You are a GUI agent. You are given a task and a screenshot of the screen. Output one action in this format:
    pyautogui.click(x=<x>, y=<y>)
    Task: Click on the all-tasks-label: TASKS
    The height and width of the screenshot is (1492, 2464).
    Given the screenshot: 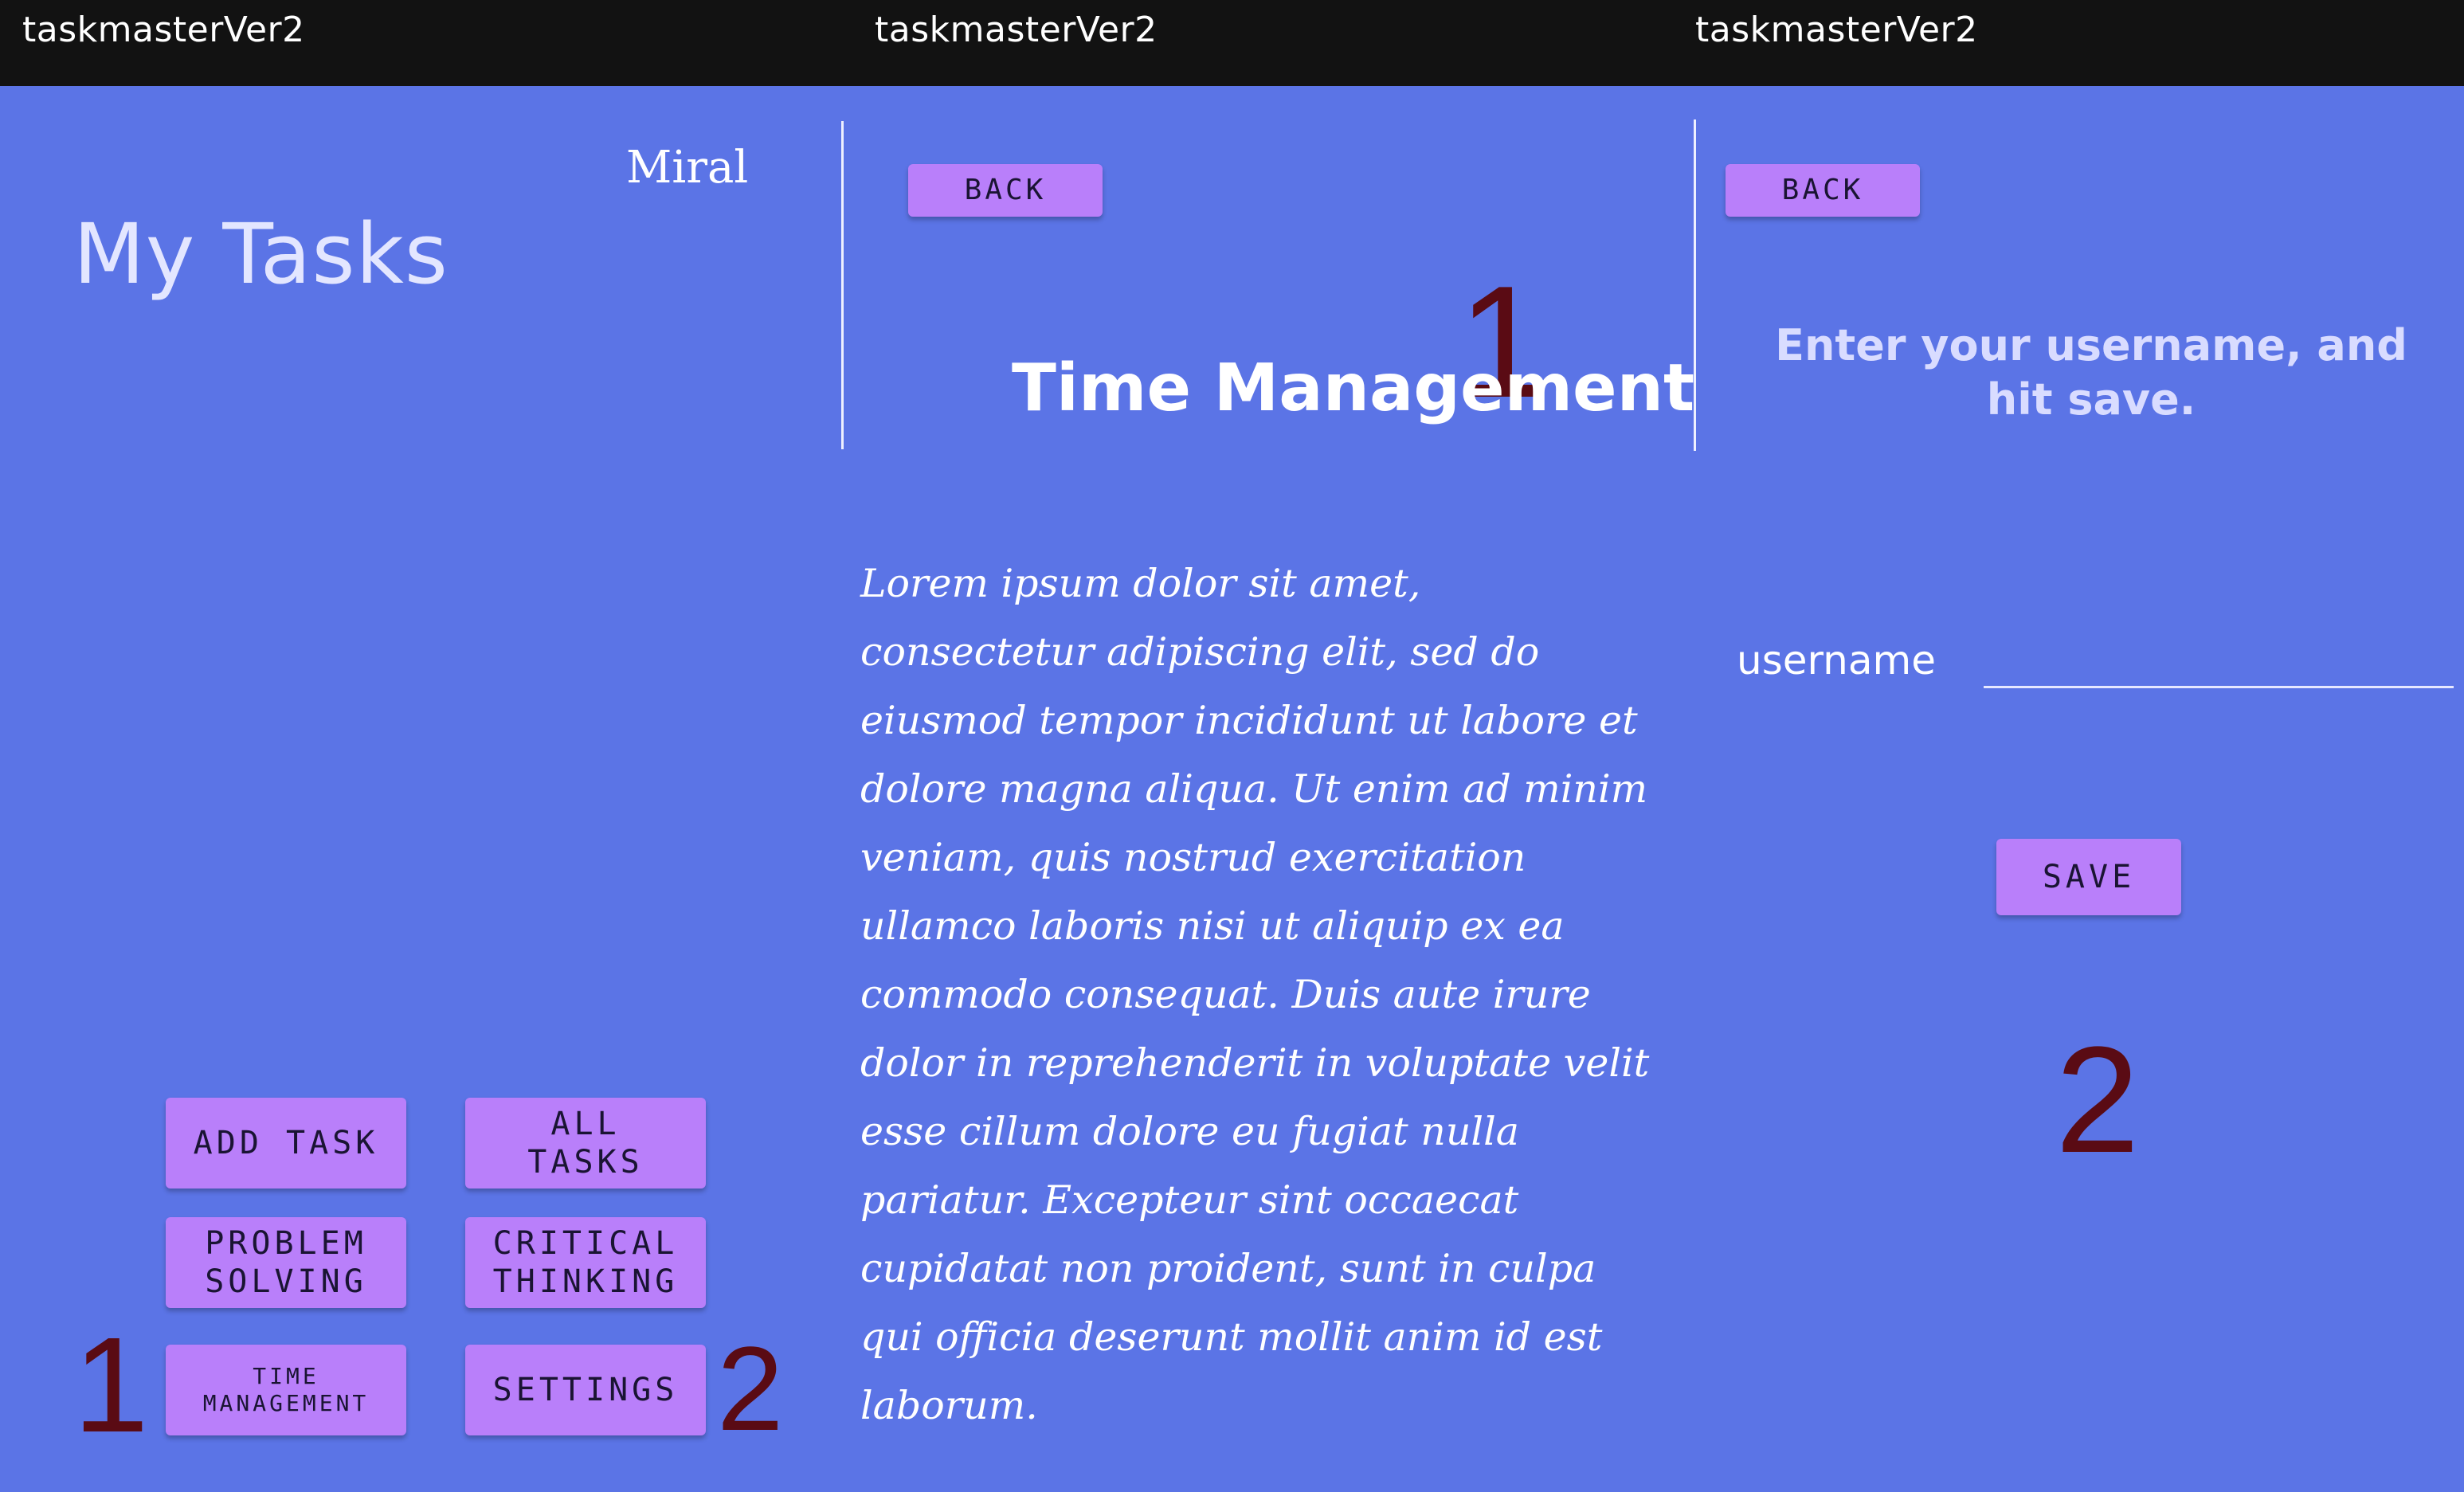 What is the action you would take?
    pyautogui.click(x=585, y=1162)
    